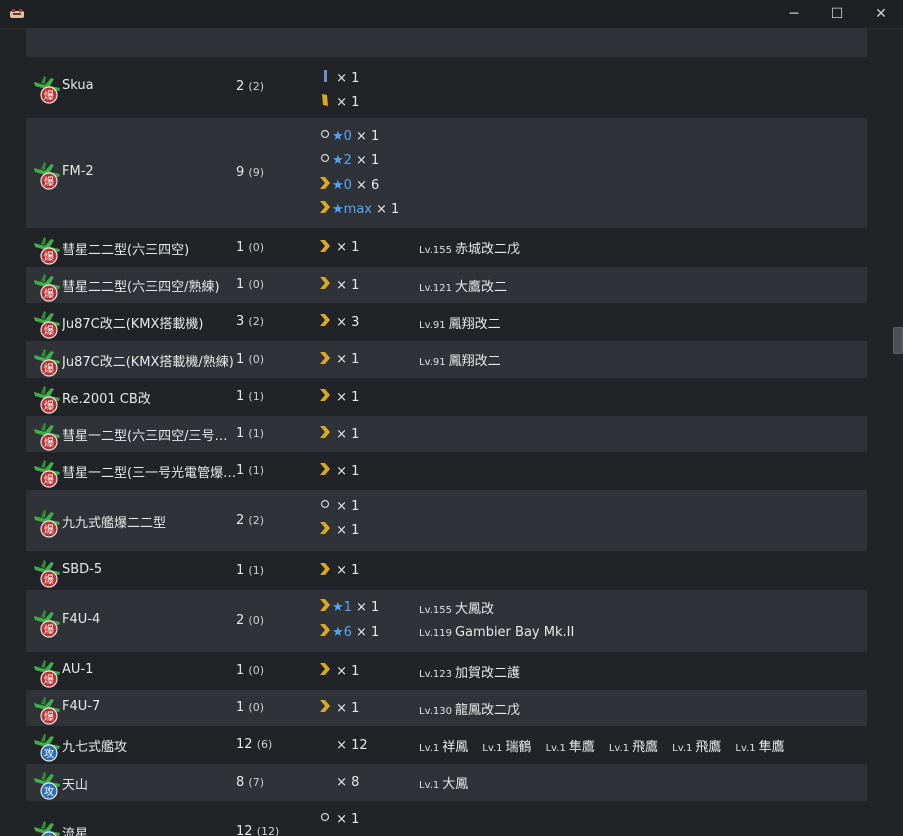 The width and height of the screenshot is (903, 836). Describe the element at coordinates (506, 745) in the screenshot. I see `ship-entry: Lv.1 瑞鶴` at that location.